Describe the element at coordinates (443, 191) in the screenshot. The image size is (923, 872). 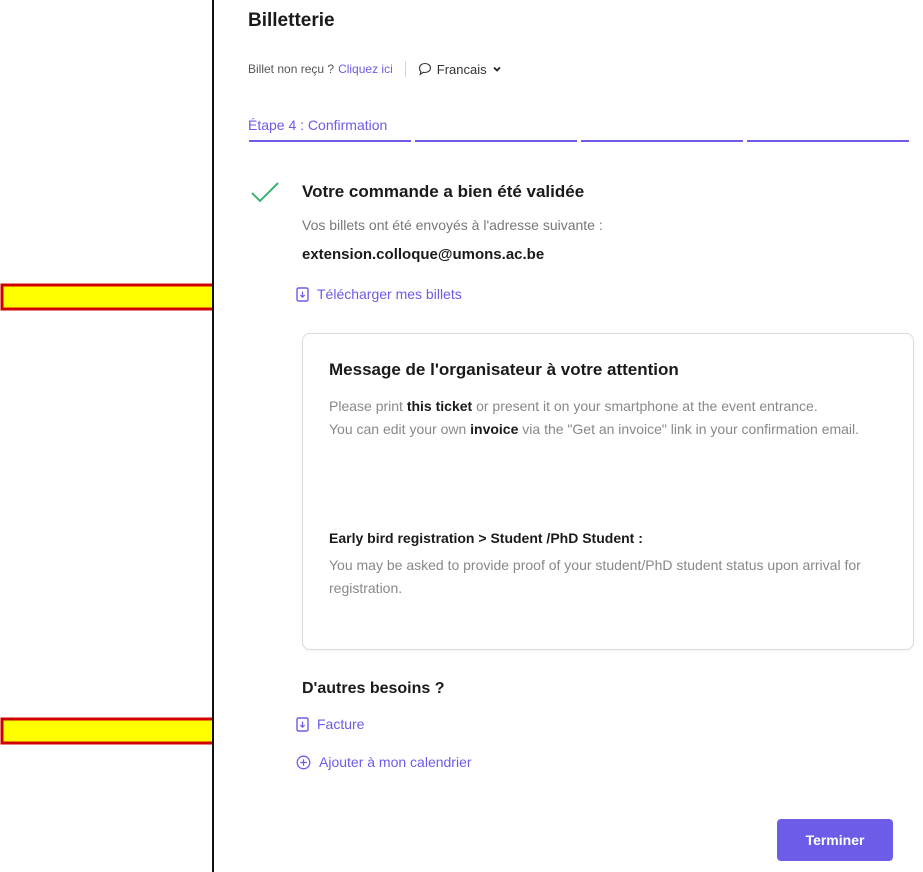
I see `confirmation-title: Votre commande a bien été validée` at that location.